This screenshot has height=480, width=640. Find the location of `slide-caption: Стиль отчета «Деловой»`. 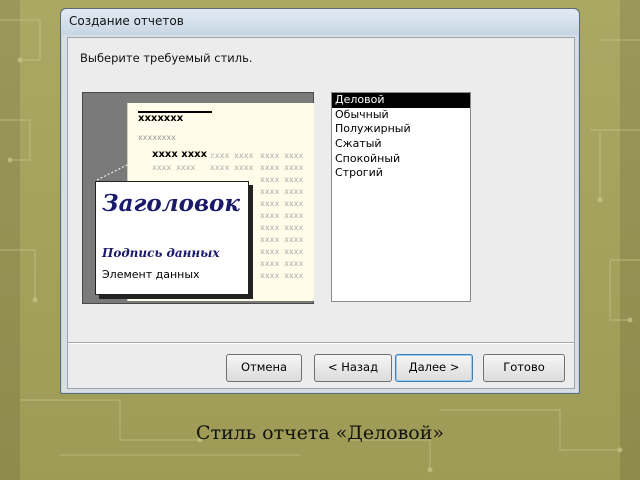

slide-caption: Стиль отчета «Деловой» is located at coordinates (320, 433).